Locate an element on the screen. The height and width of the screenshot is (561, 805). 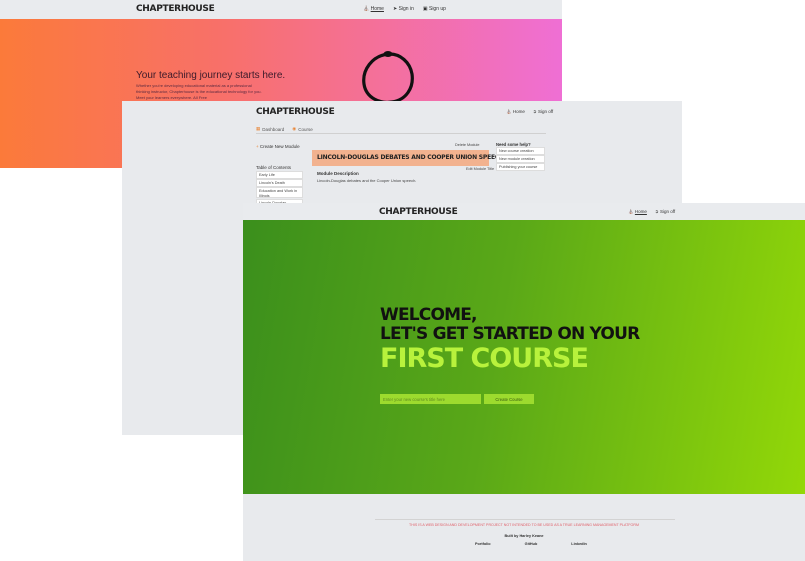
toc-item: Education and Work in Illinois is located at coordinates (279, 192).